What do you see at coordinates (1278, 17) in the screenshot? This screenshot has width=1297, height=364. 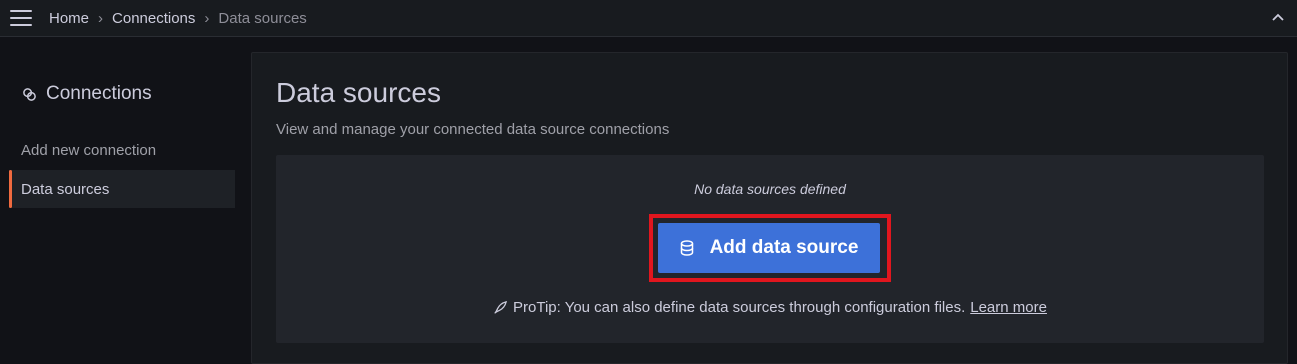 I see `chevron-up-icon` at bounding box center [1278, 17].